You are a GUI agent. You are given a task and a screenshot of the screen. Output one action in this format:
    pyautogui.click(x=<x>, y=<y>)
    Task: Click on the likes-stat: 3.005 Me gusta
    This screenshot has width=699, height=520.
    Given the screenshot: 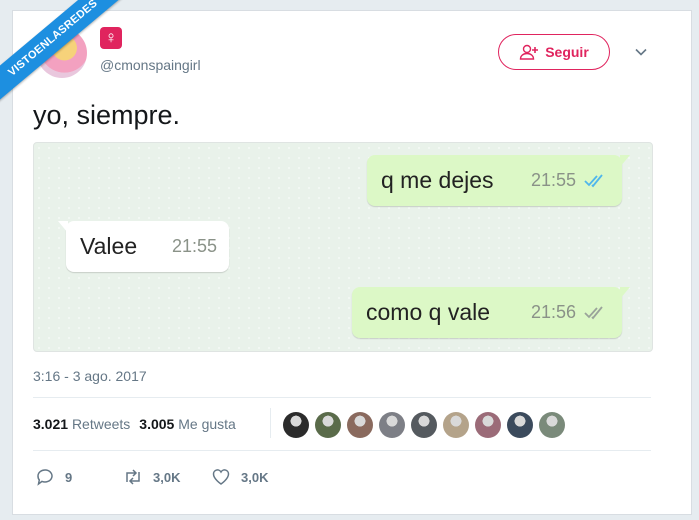 What is the action you would take?
    pyautogui.click(x=187, y=424)
    